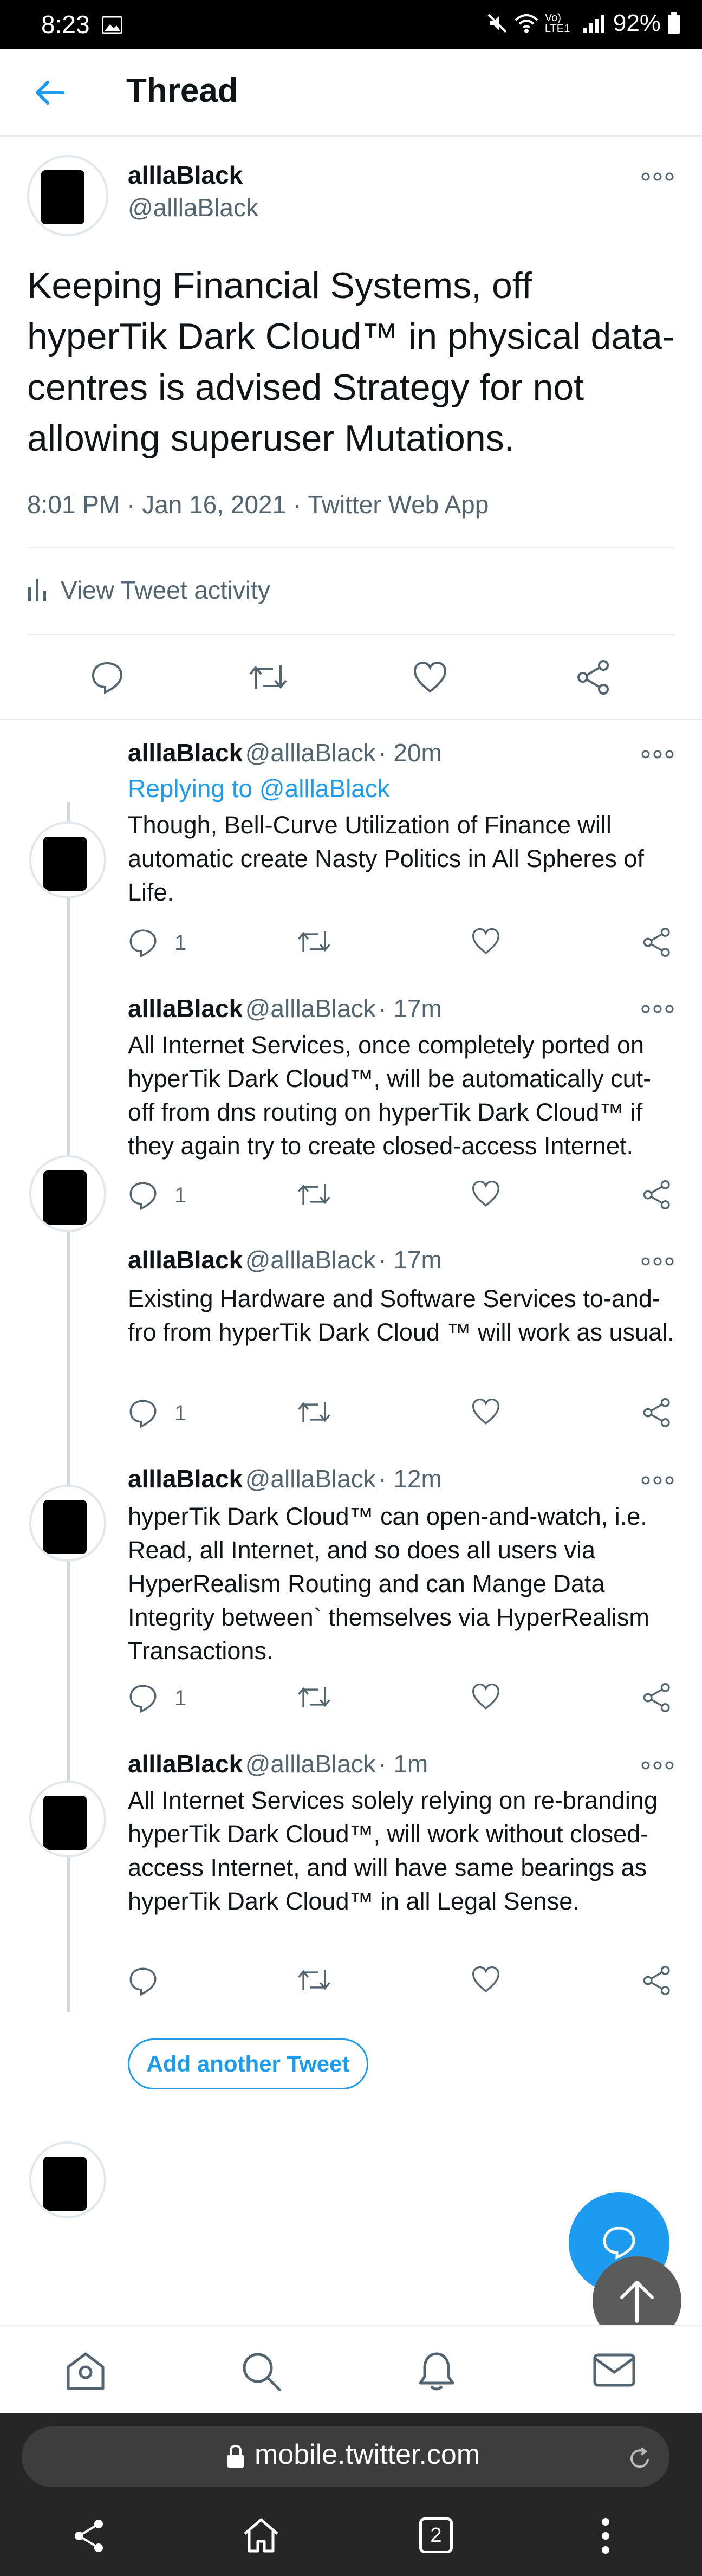  What do you see at coordinates (351, 24) in the screenshot?
I see `status-bar: 8:23 Vo) LTE1 92%` at bounding box center [351, 24].